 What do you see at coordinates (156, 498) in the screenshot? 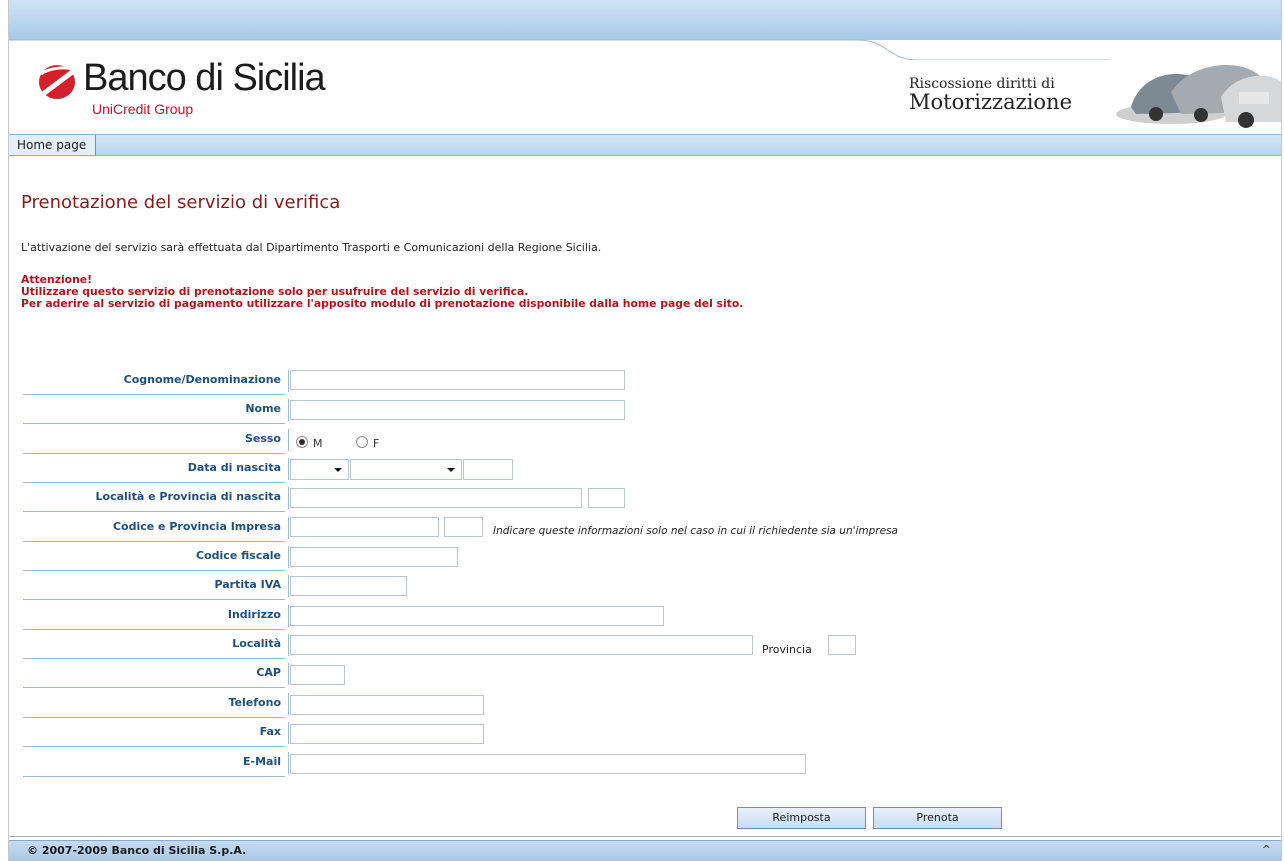
I see `label-localita-nascita: Località e Provincia di nascita` at bounding box center [156, 498].